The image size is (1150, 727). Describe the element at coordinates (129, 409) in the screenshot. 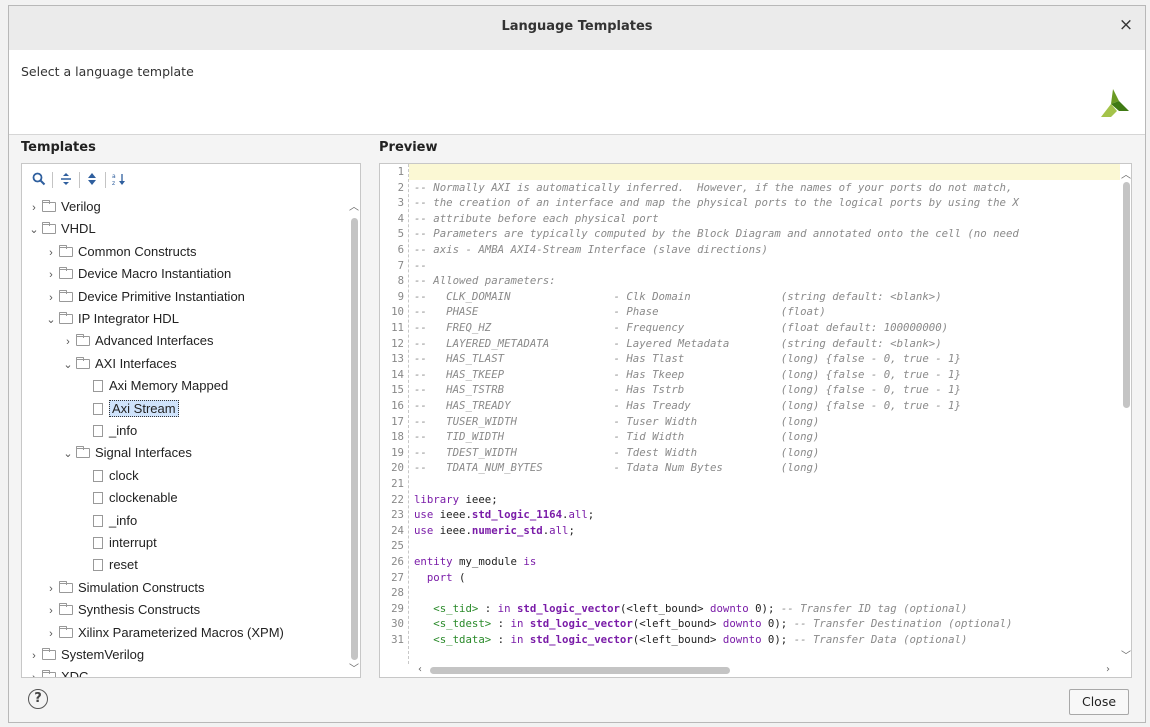

I see `tree-template-item: Axi Stream` at that location.